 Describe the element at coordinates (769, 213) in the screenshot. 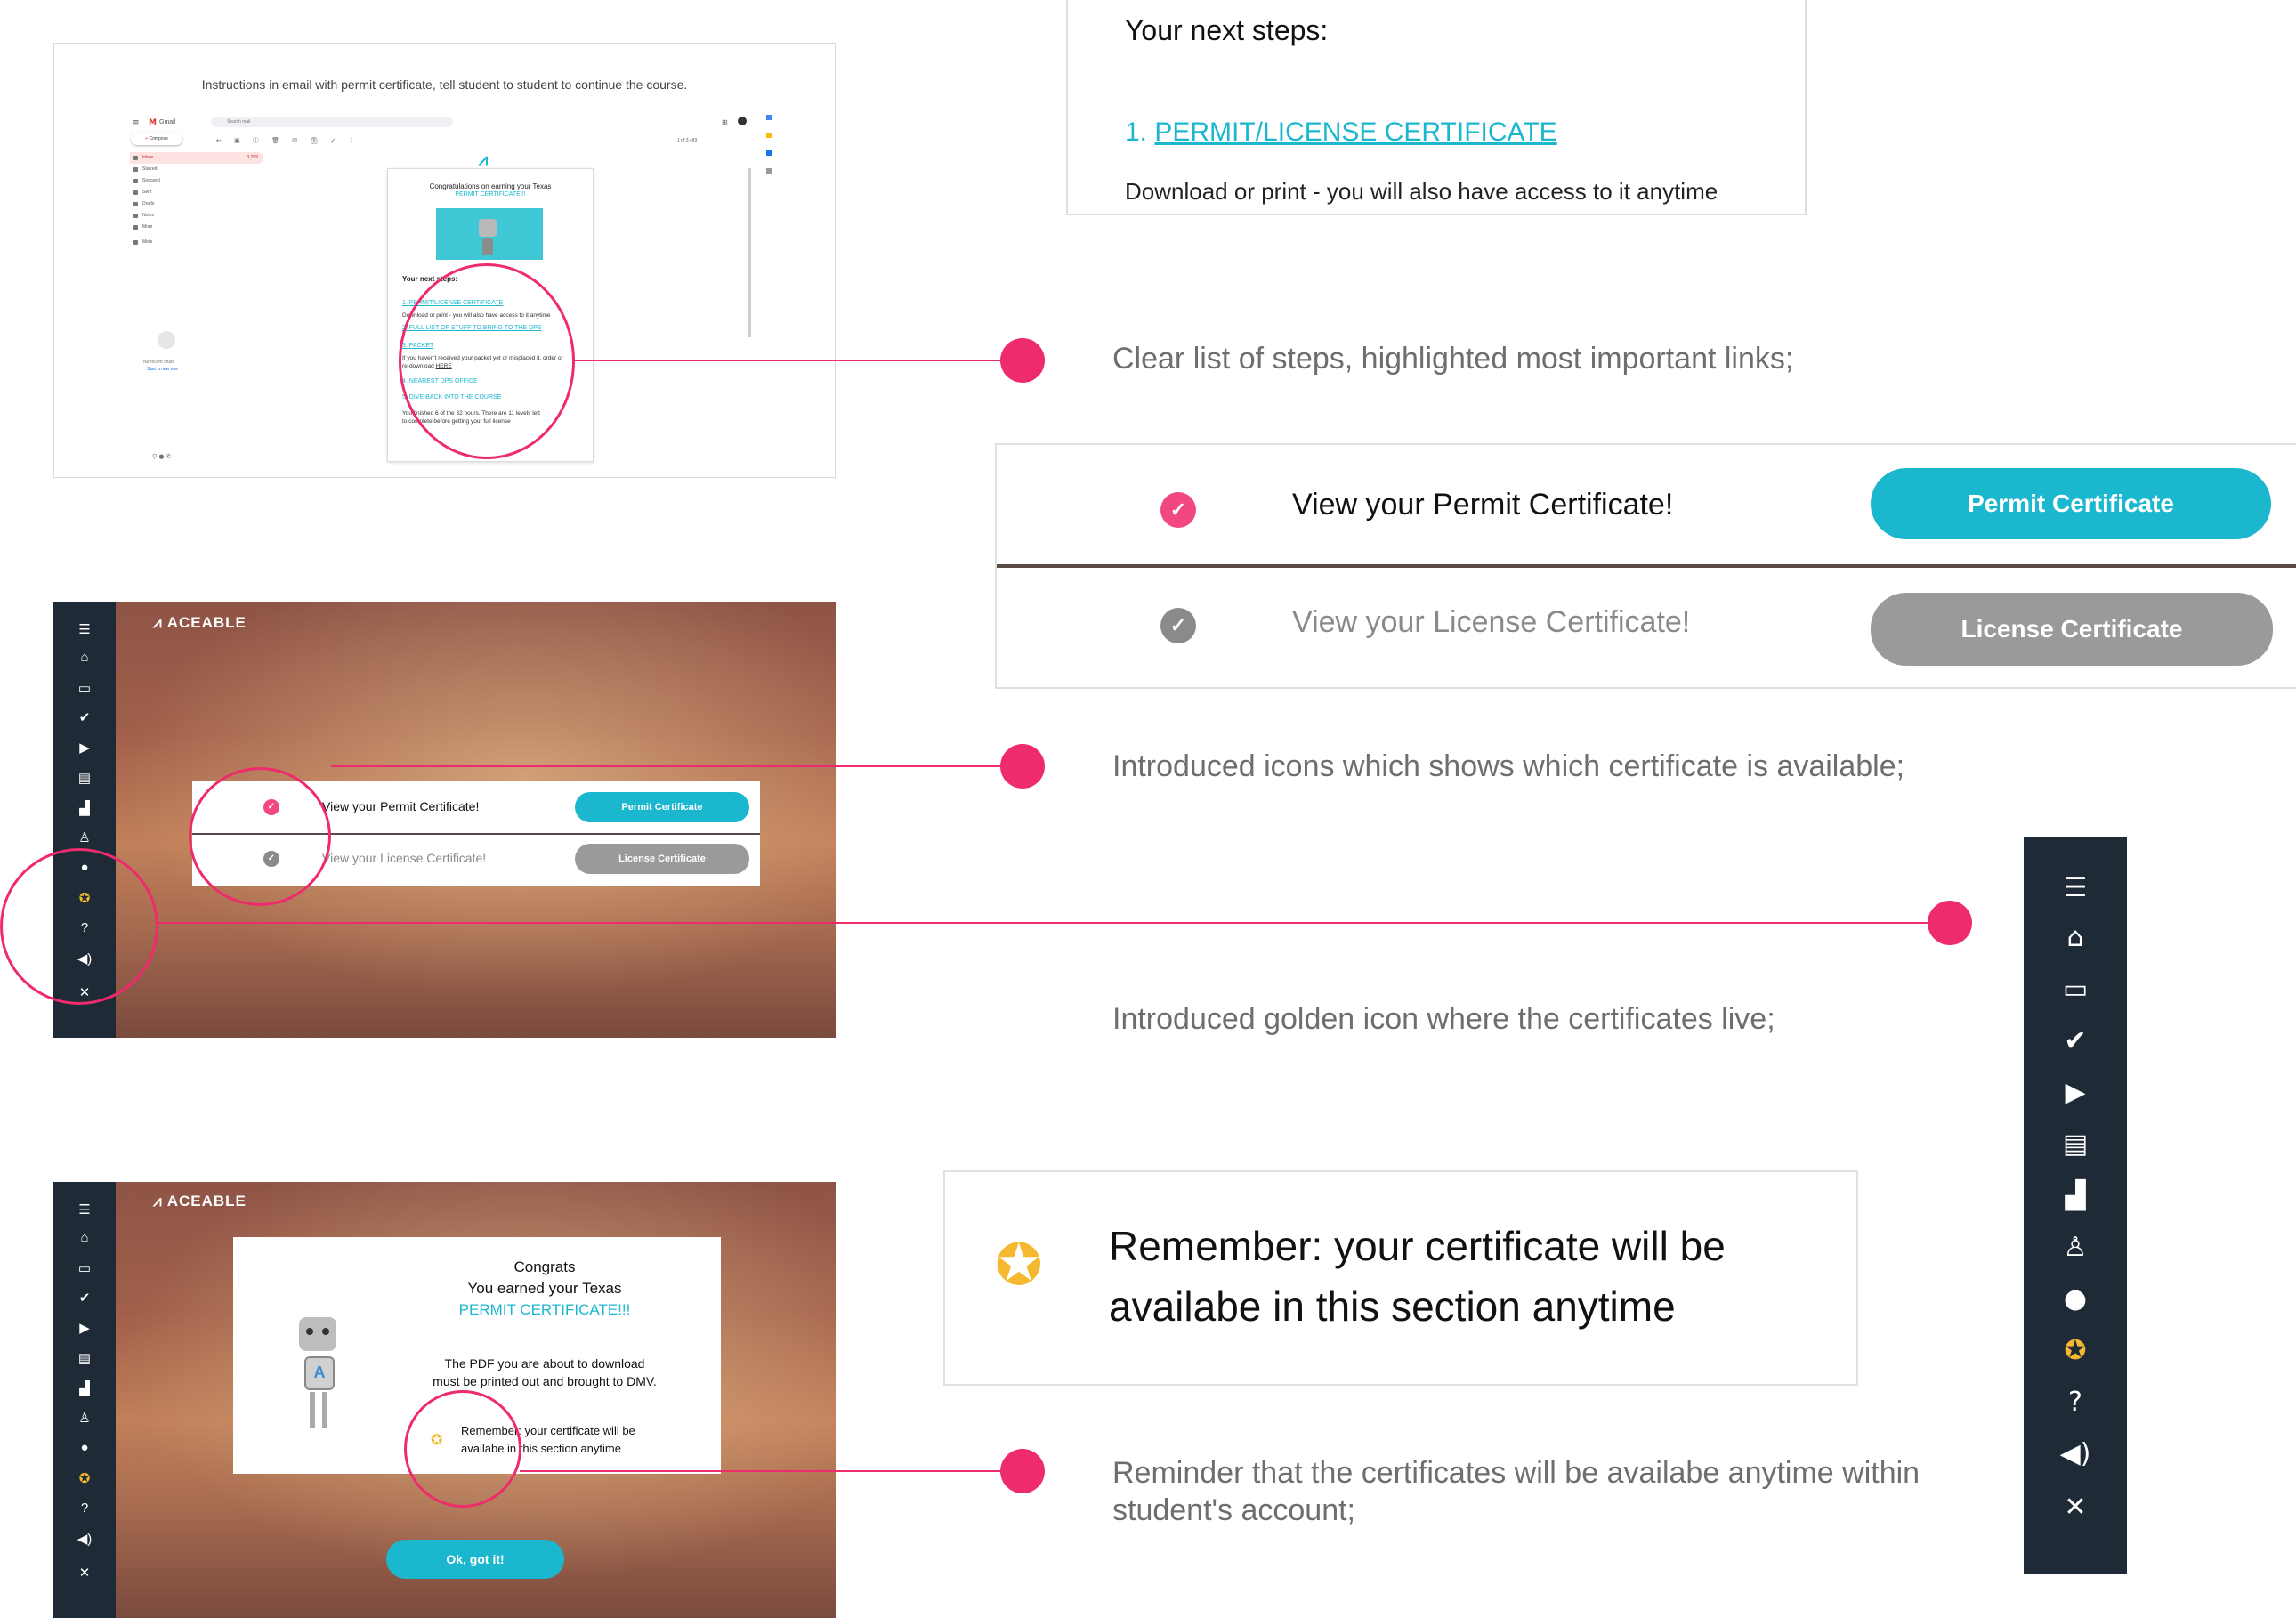

I see `side-panel-icons` at that location.